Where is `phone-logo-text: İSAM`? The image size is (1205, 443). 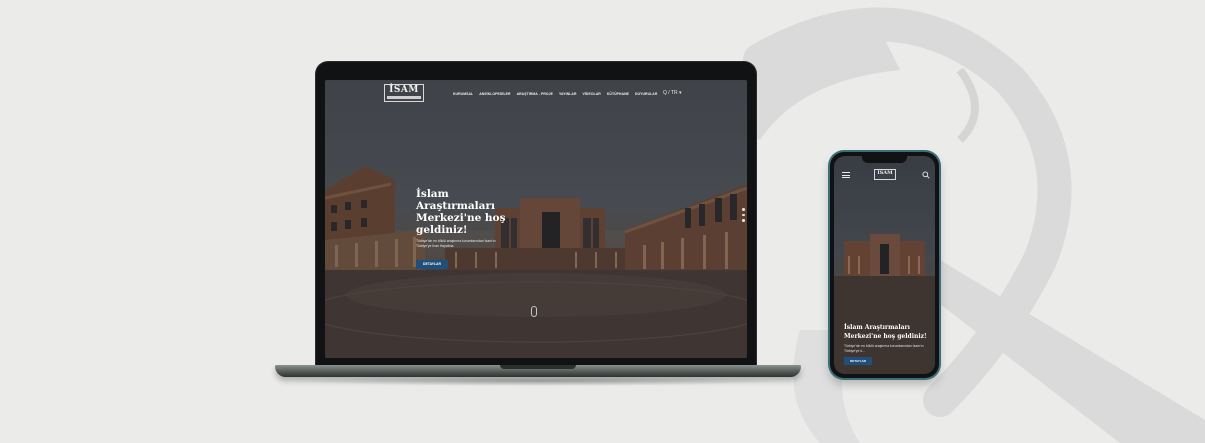 phone-logo-text: İSAM is located at coordinates (885, 173).